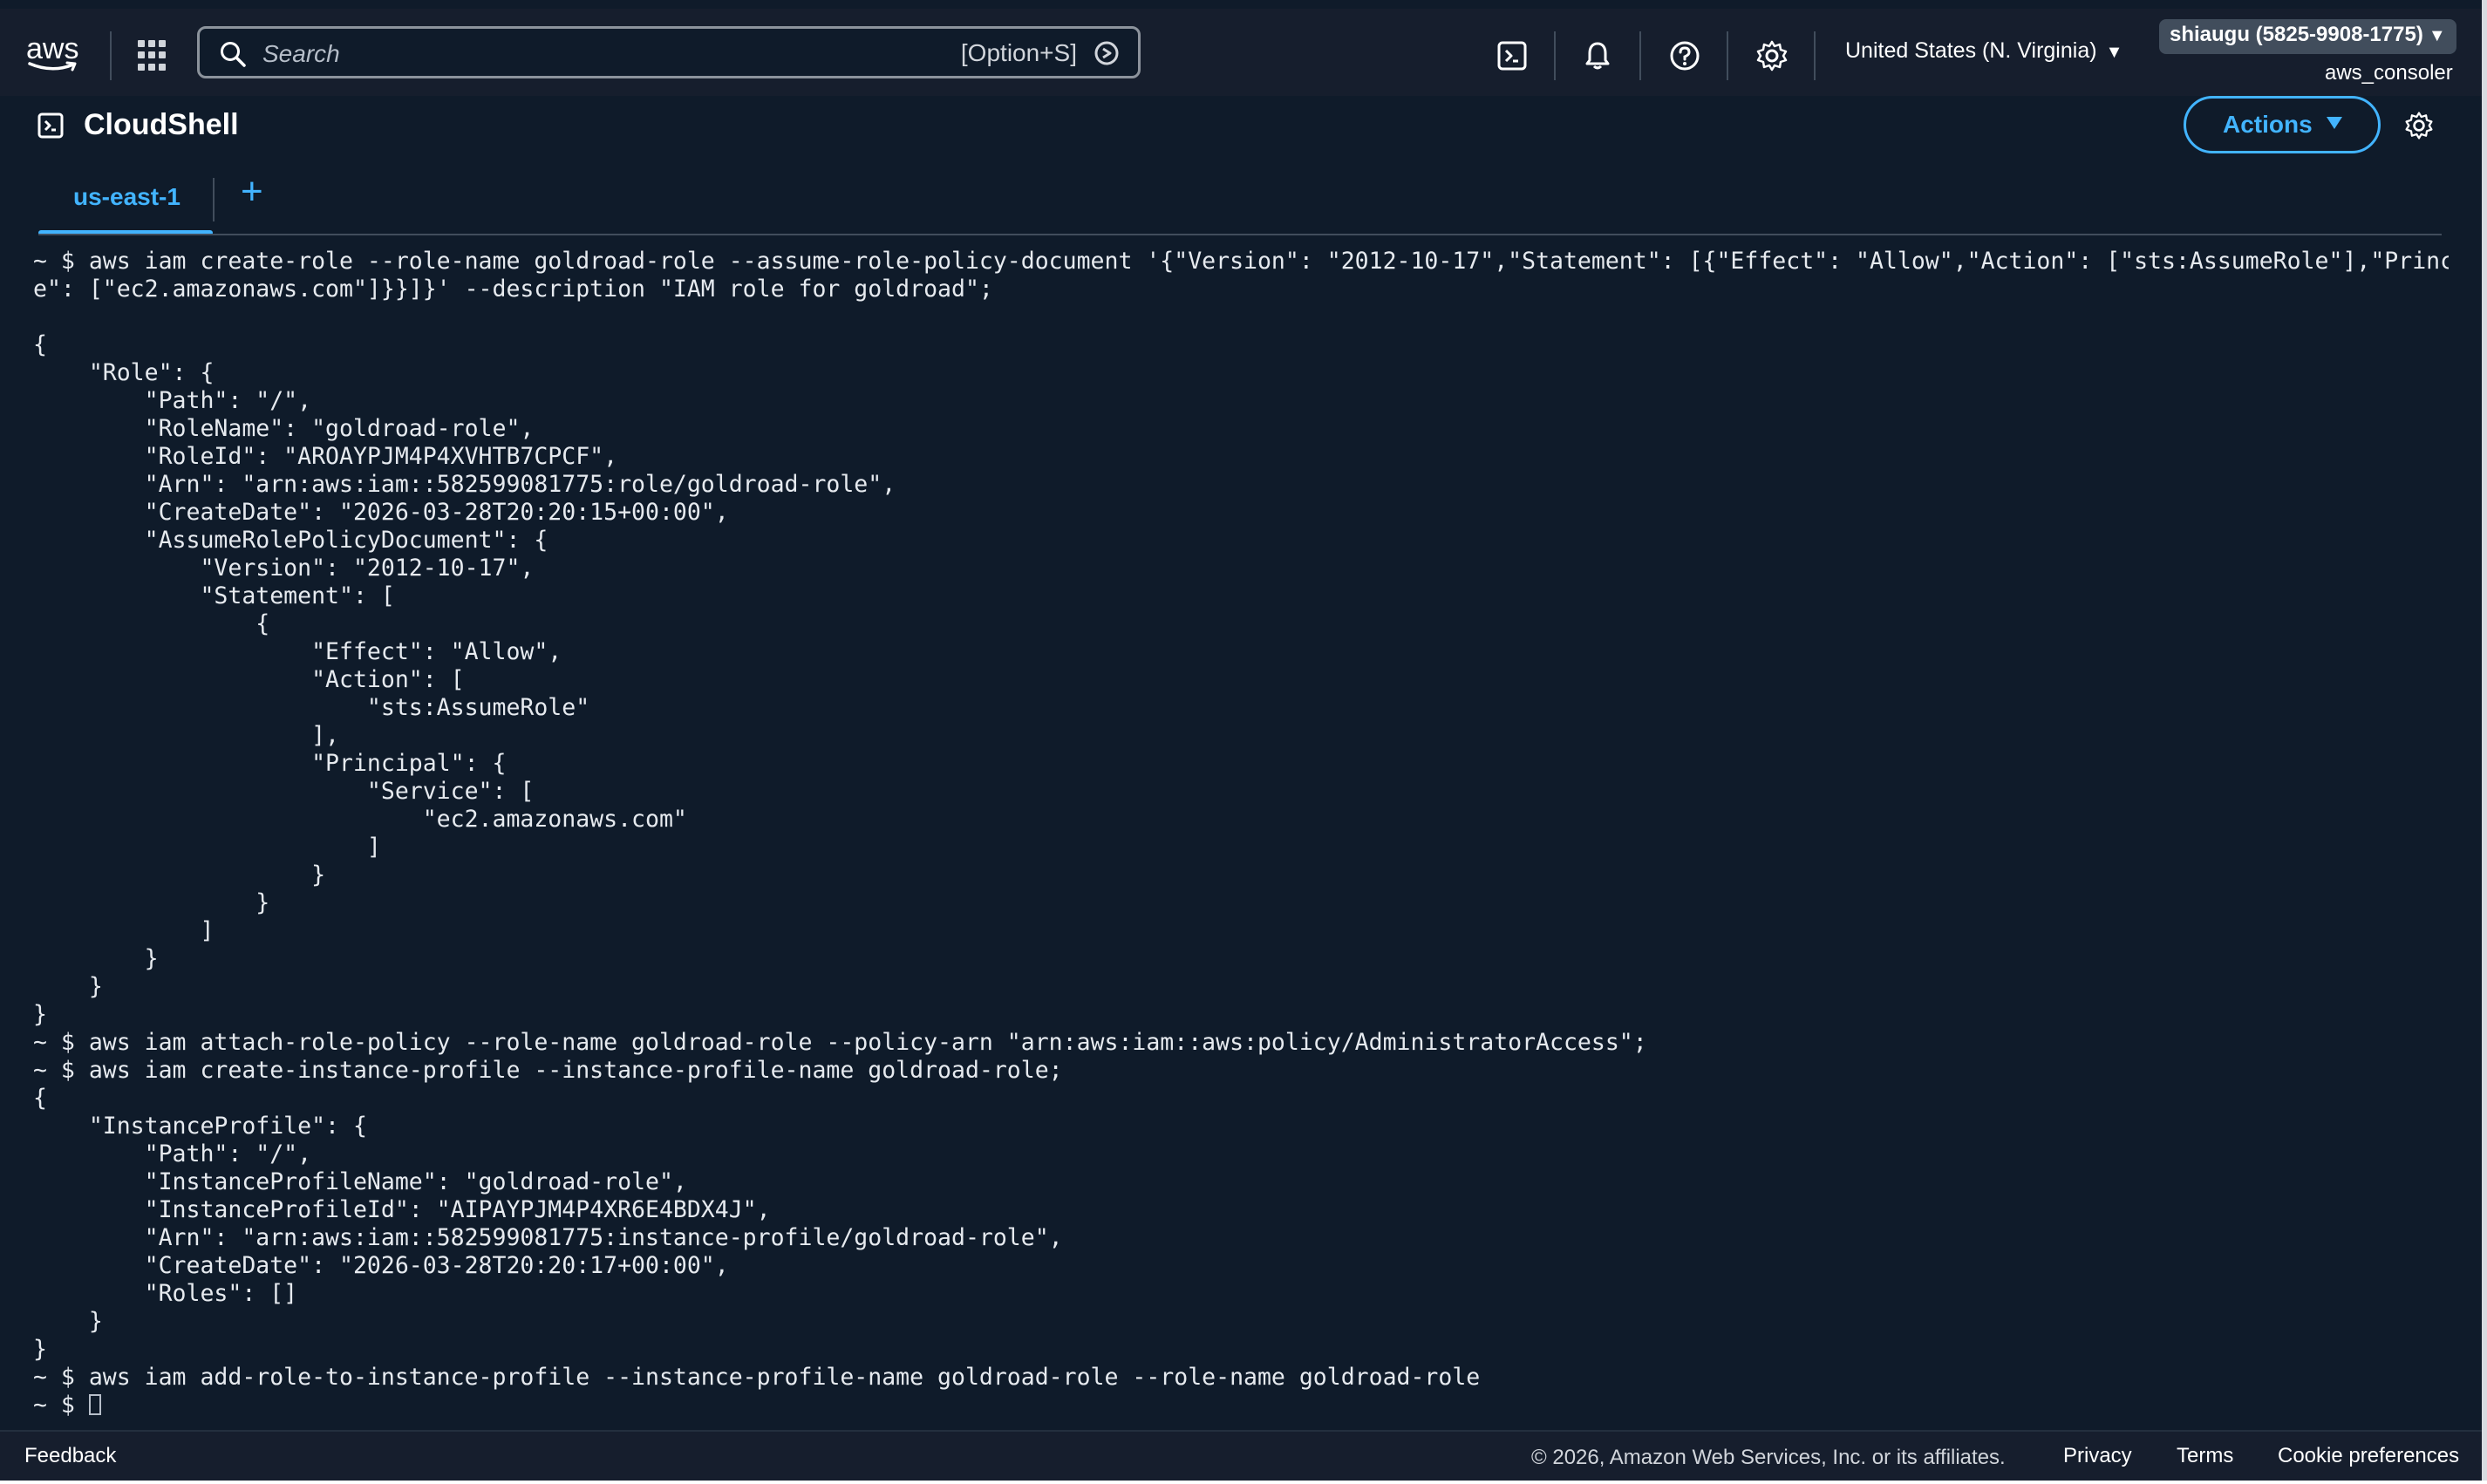  Describe the element at coordinates (2268, 124) in the screenshot. I see `actions-label: Actions` at that location.